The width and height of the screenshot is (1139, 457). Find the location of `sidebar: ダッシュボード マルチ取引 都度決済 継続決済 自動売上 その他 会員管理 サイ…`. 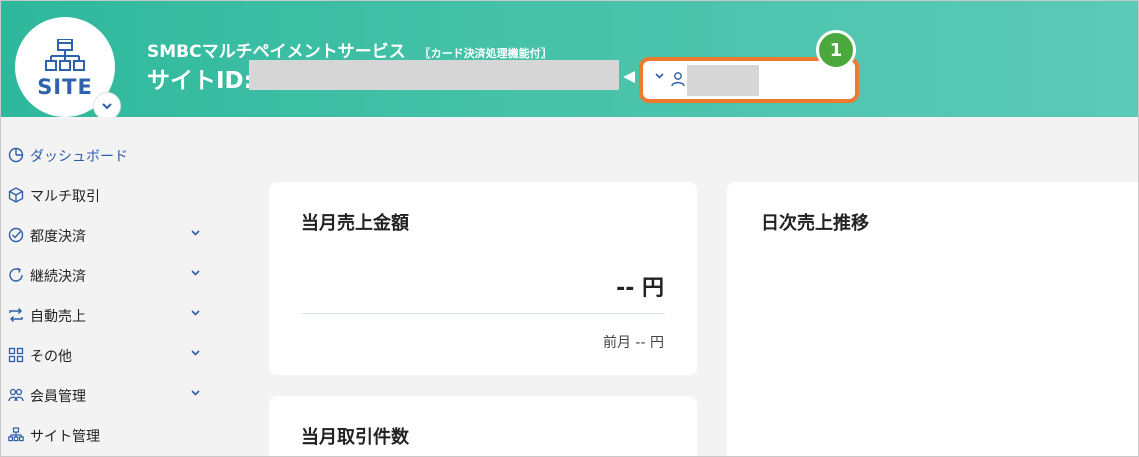

sidebar: ダッシュボード マルチ取引 都度決済 継続決済 自動売上 その他 会員管理 サイ… is located at coordinates (116, 286).